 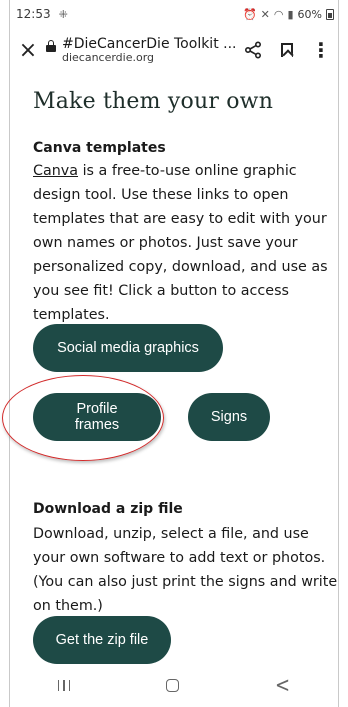 I want to click on alarm-icon: ⏰, so click(x=249, y=14).